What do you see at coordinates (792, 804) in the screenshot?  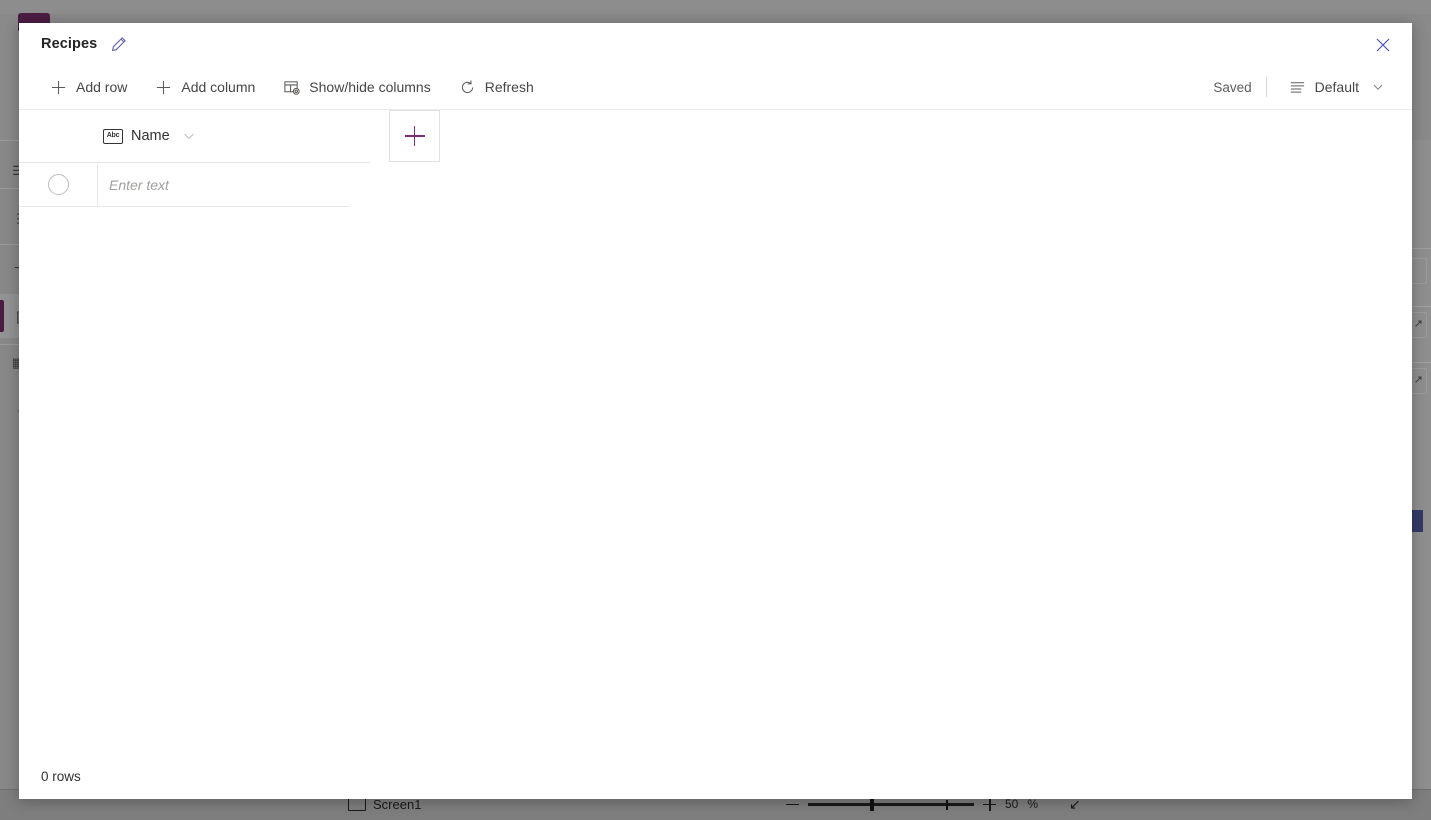 I see `zoom-out-icon` at bounding box center [792, 804].